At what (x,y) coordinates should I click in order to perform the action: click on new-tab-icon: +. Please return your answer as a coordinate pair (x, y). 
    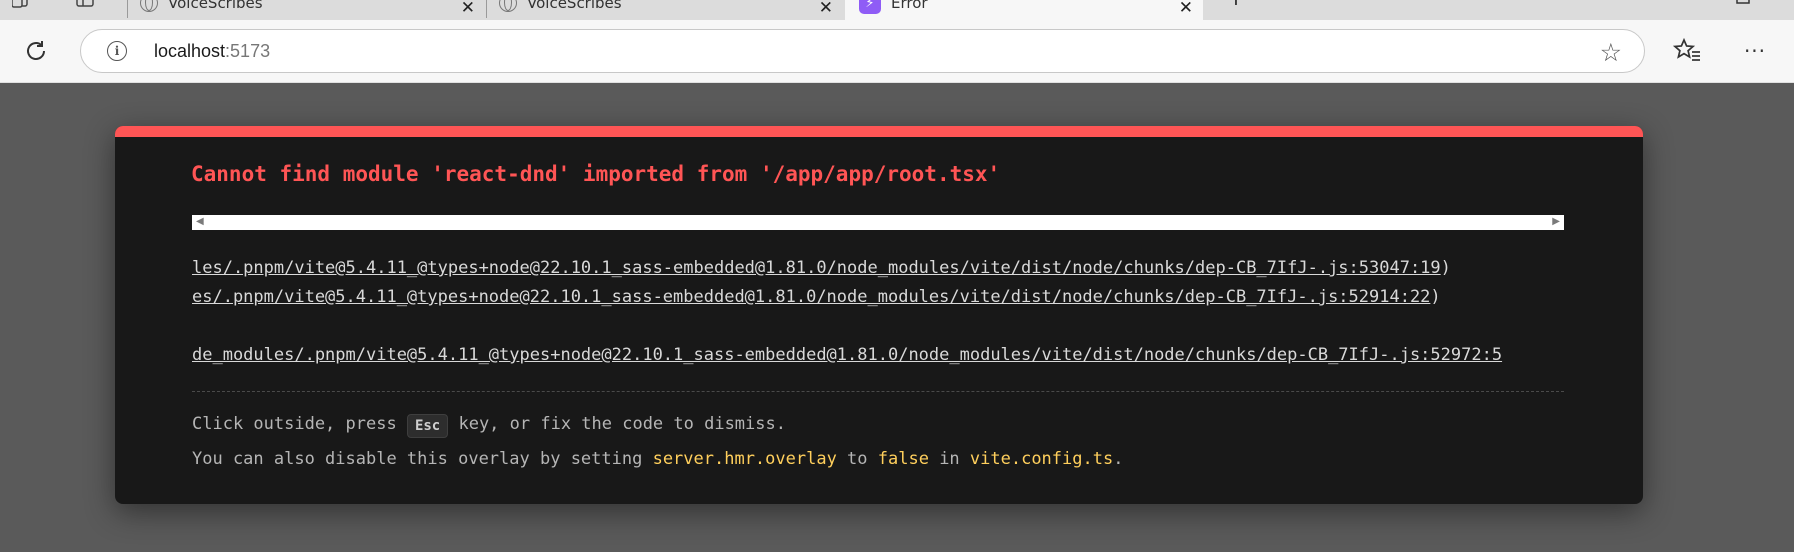
    Looking at the image, I should click on (1236, 5).